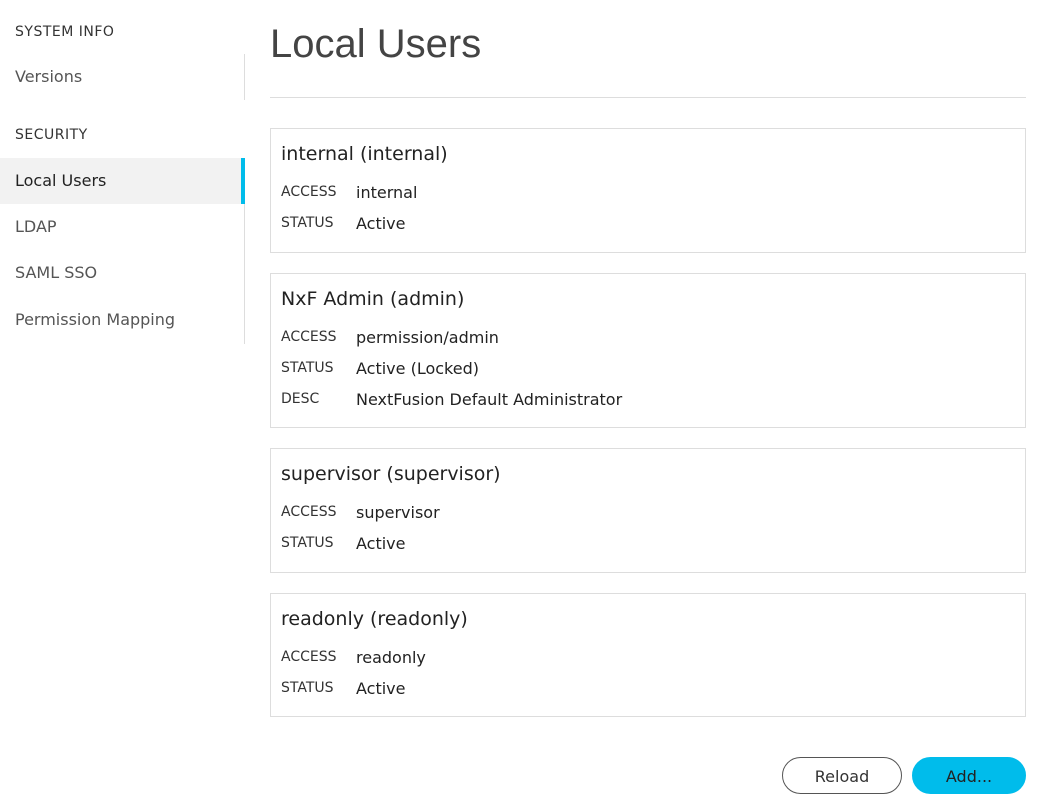 The width and height of the screenshot is (1043, 808). Describe the element at coordinates (391, 474) in the screenshot. I see `user-card-title: supervisor (supervisor)` at that location.